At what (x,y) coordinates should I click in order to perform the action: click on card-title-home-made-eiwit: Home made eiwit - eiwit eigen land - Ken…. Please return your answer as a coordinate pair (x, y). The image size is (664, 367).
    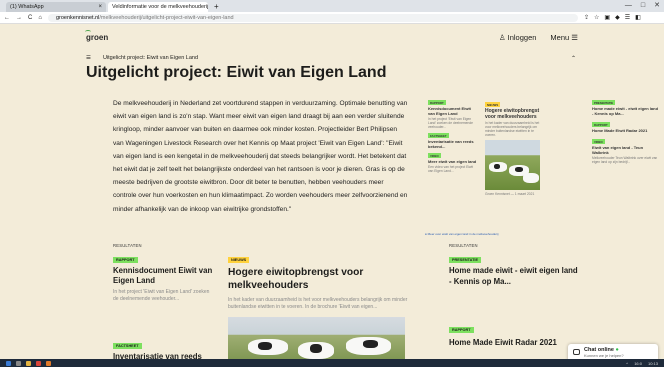
    Looking at the image, I should click on (514, 276).